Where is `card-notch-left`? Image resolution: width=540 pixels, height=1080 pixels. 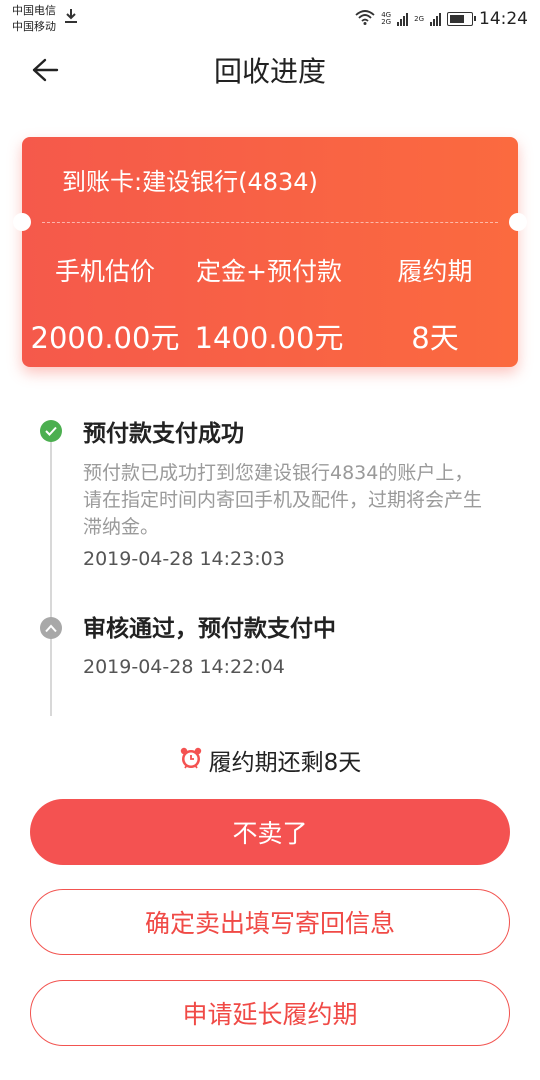
card-notch-left is located at coordinates (22, 222).